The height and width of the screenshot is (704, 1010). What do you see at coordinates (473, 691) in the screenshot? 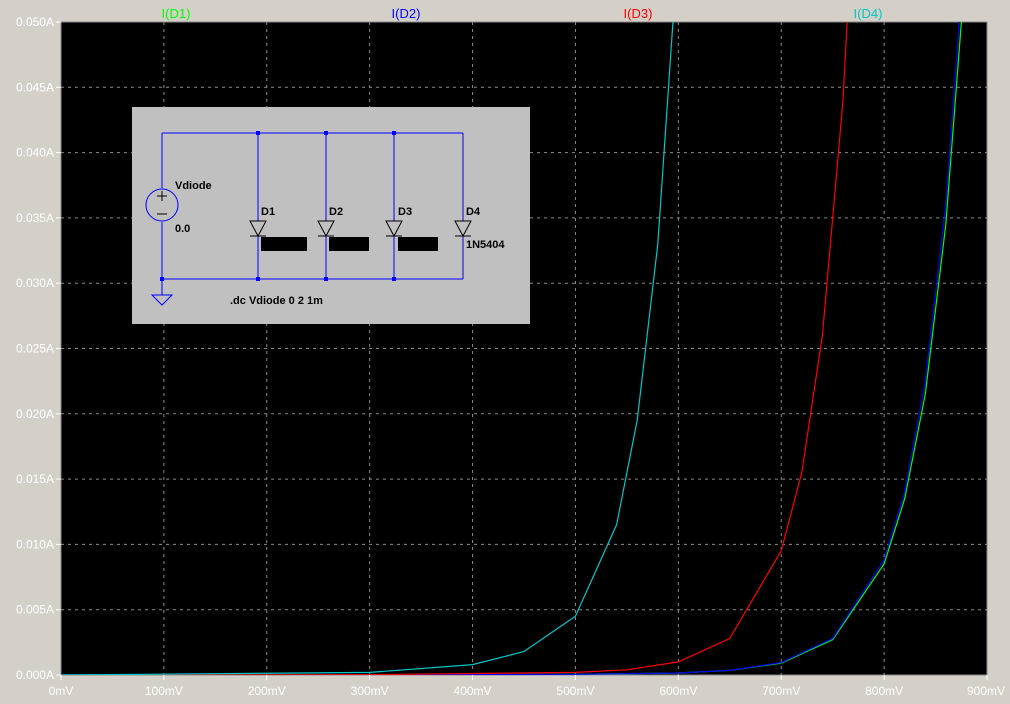
I see `x-tick-label: 400mV` at bounding box center [473, 691].